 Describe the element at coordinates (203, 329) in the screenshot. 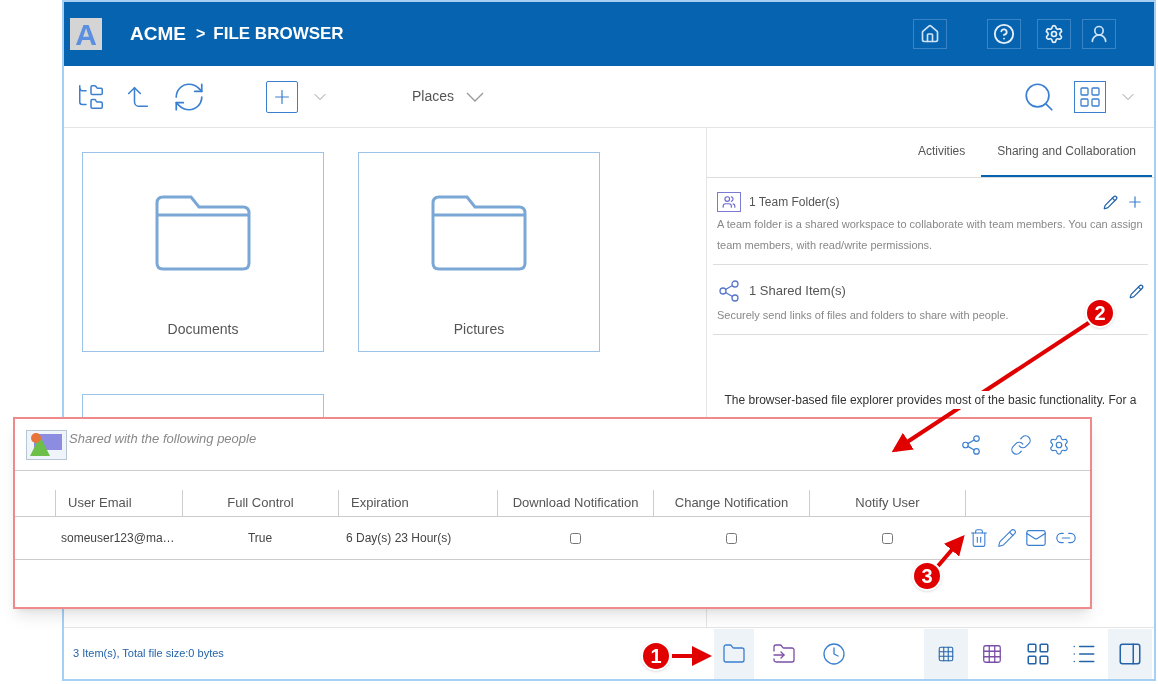

I see `folder-name: Documents` at that location.